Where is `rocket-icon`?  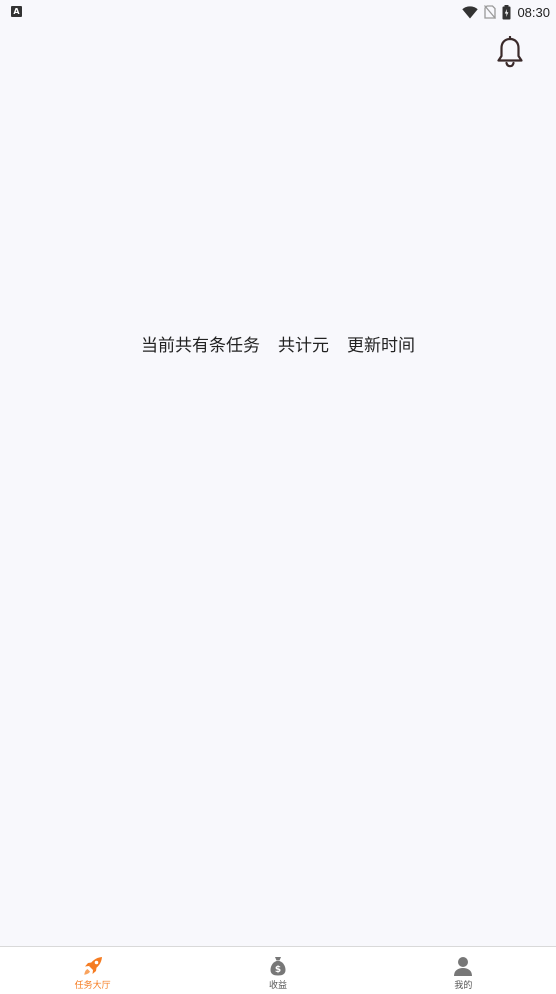
rocket-icon is located at coordinates (93, 966).